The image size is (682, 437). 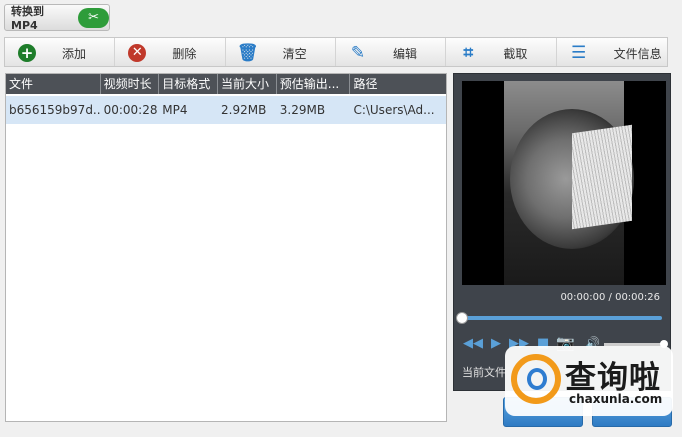 What do you see at coordinates (404, 54) in the screenshot?
I see `edit-label: 编辑` at bounding box center [404, 54].